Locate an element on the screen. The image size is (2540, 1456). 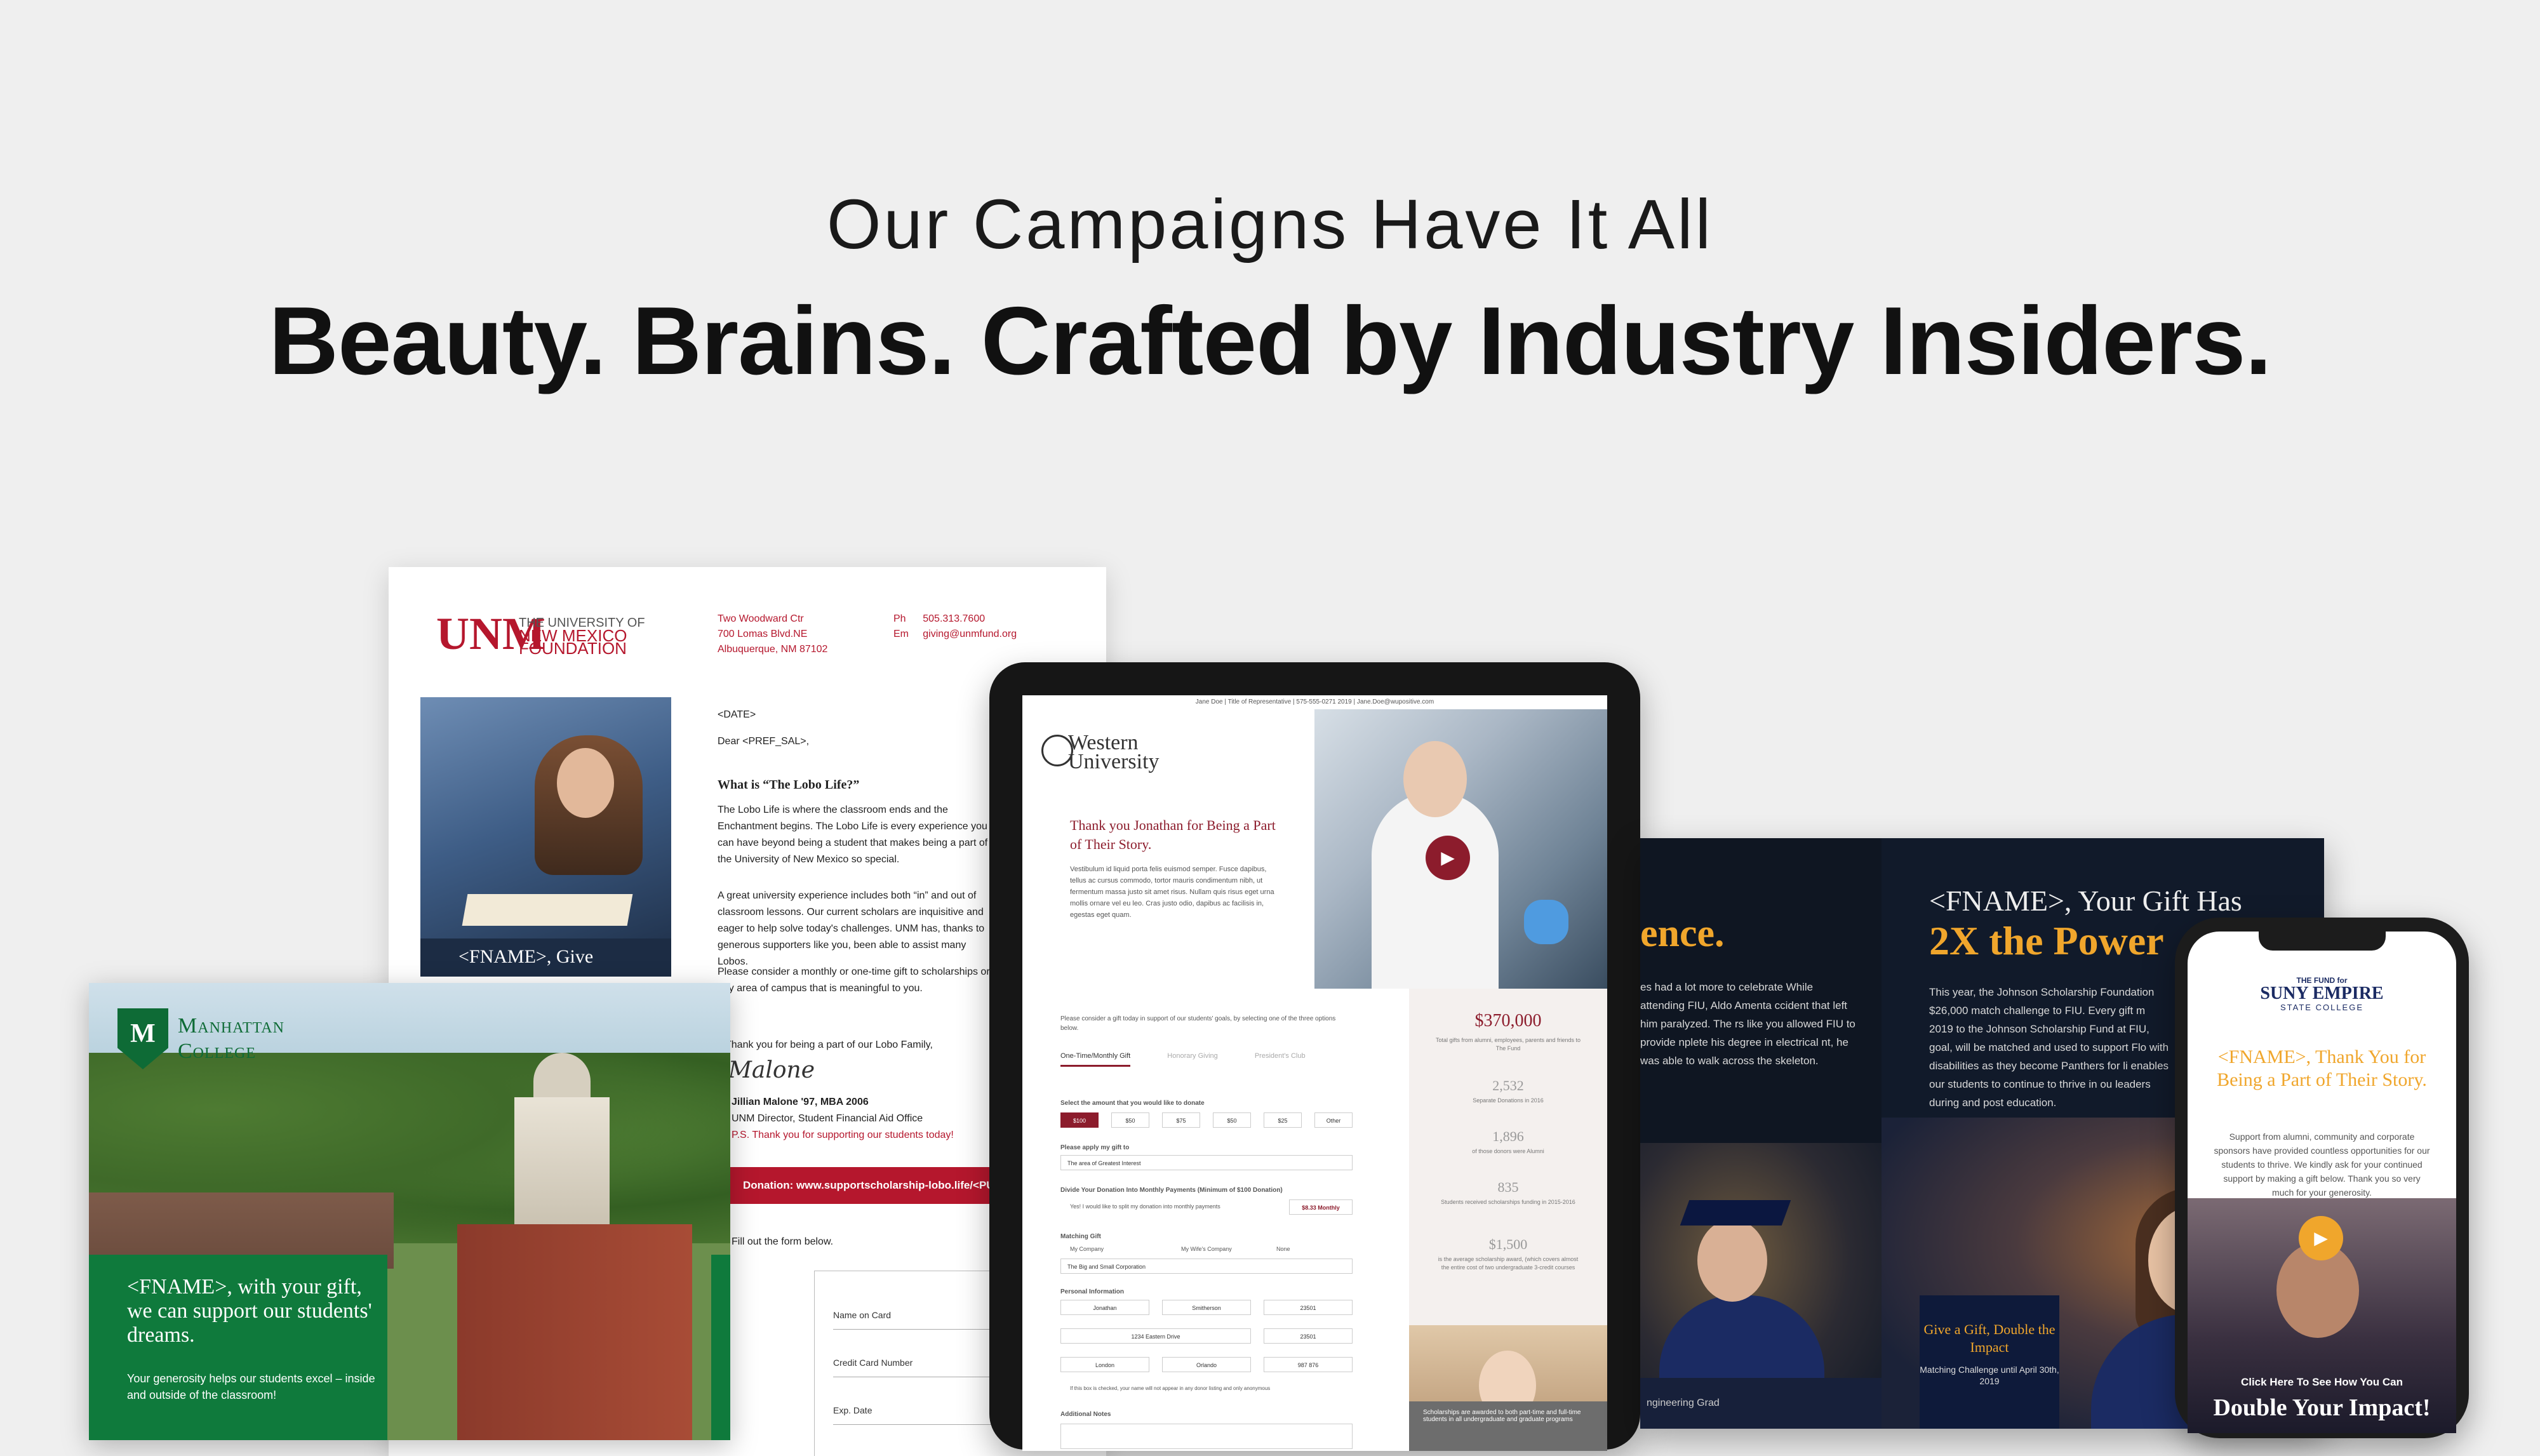
amount-button: $100 is located at coordinates (1079, 1120).